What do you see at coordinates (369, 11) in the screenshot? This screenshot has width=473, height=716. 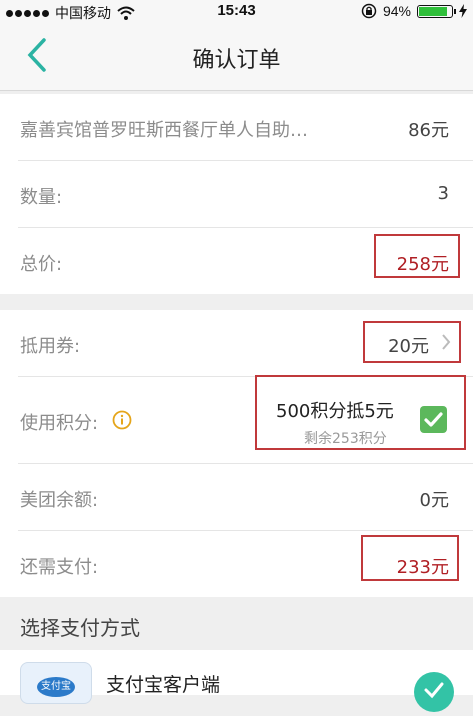 I see `rotation-lock-icon` at bounding box center [369, 11].